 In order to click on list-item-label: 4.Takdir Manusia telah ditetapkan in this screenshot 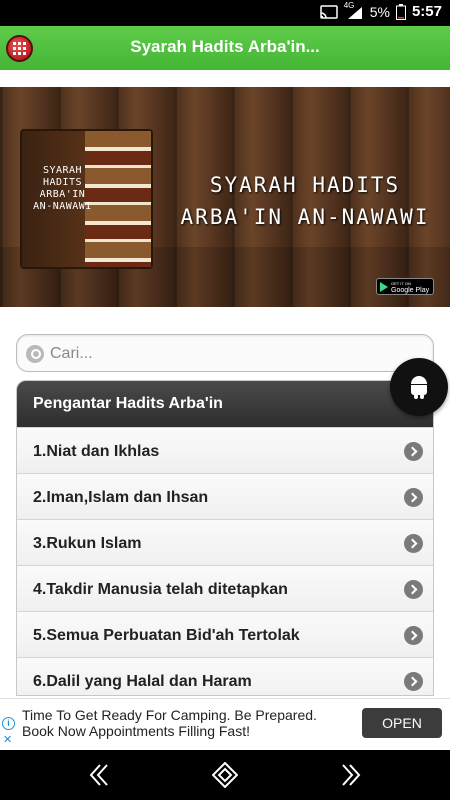, I will do `click(160, 589)`.